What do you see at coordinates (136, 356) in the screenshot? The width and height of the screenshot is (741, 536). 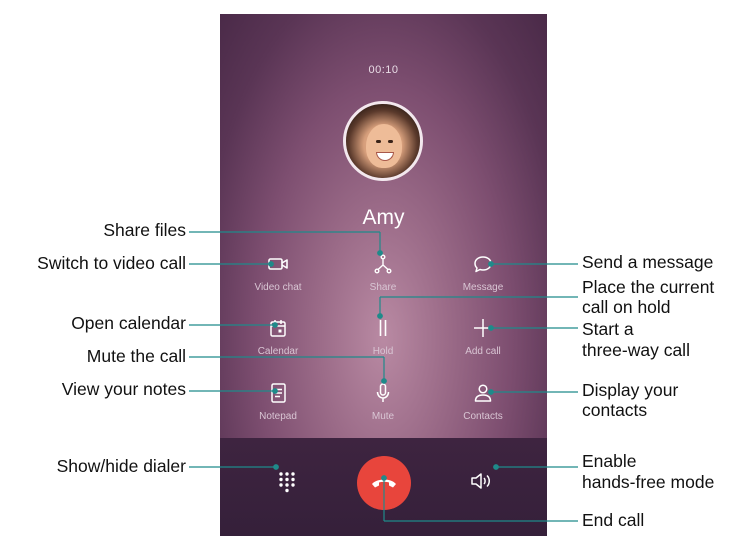 I see `annotation-mute-call: Mute the call` at bounding box center [136, 356].